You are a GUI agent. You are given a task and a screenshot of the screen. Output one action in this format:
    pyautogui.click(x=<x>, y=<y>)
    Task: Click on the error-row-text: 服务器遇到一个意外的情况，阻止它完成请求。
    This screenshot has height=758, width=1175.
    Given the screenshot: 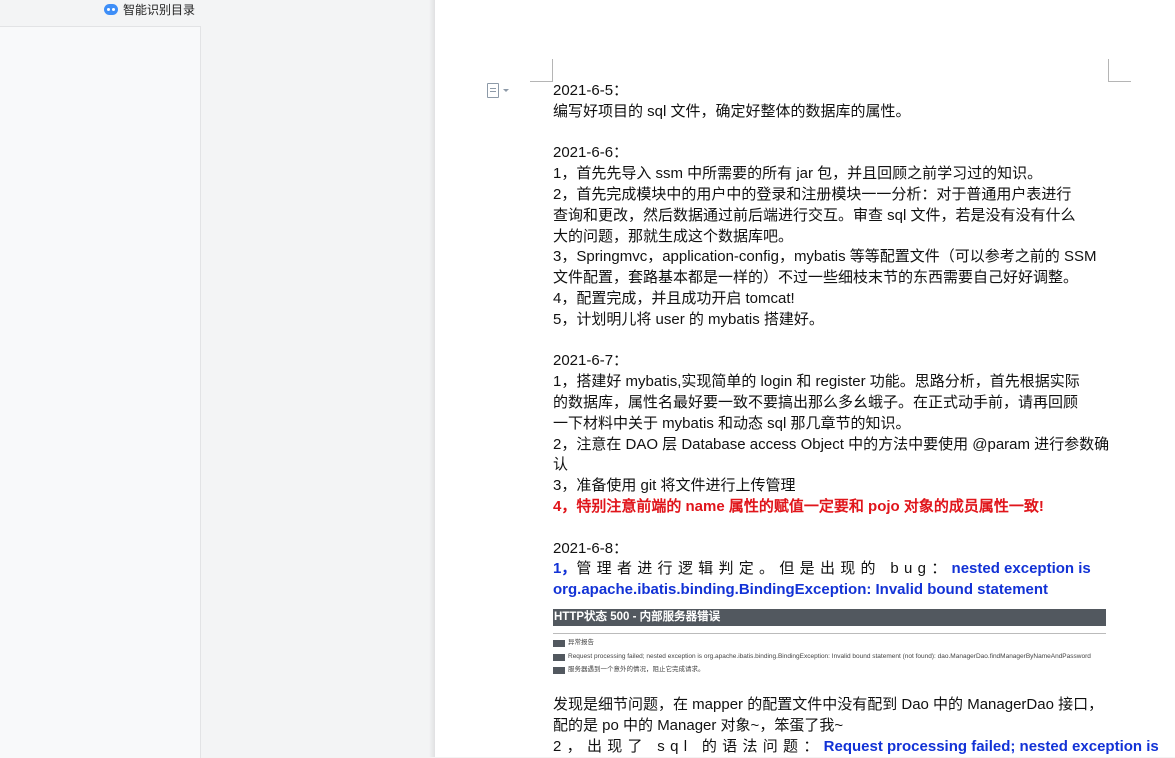 What is the action you would take?
    pyautogui.click(x=636, y=670)
    